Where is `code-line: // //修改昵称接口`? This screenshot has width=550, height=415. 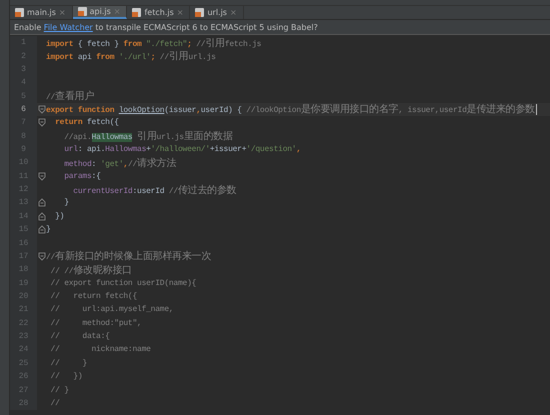
code-line: // //修改昵称接口 is located at coordinates (91, 270).